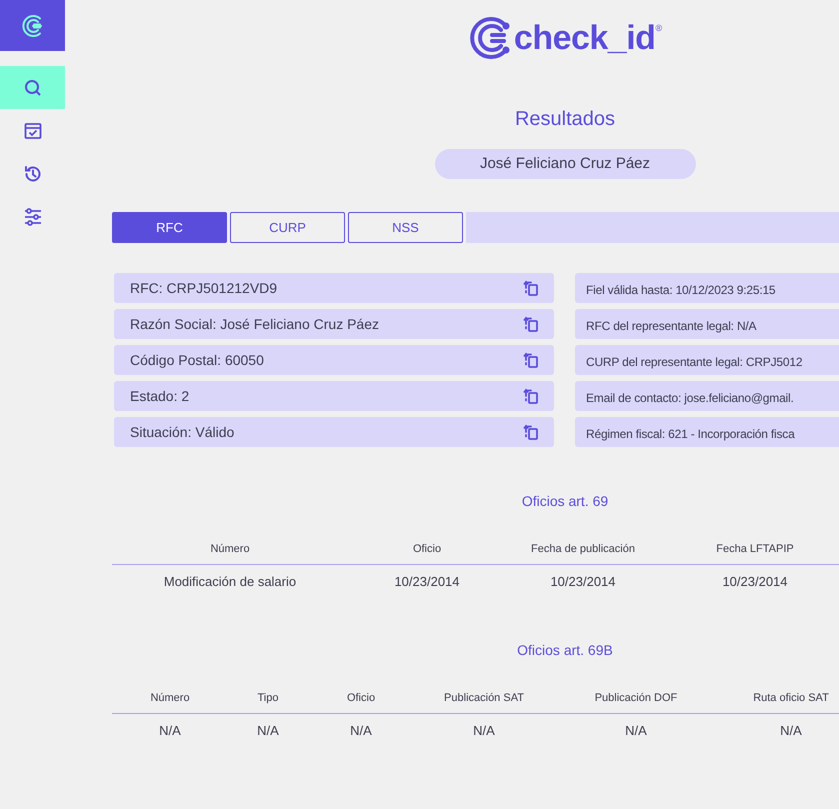 Image resolution: width=839 pixels, height=809 pixels. I want to click on column-header: Fecha de publicación, so click(583, 549).